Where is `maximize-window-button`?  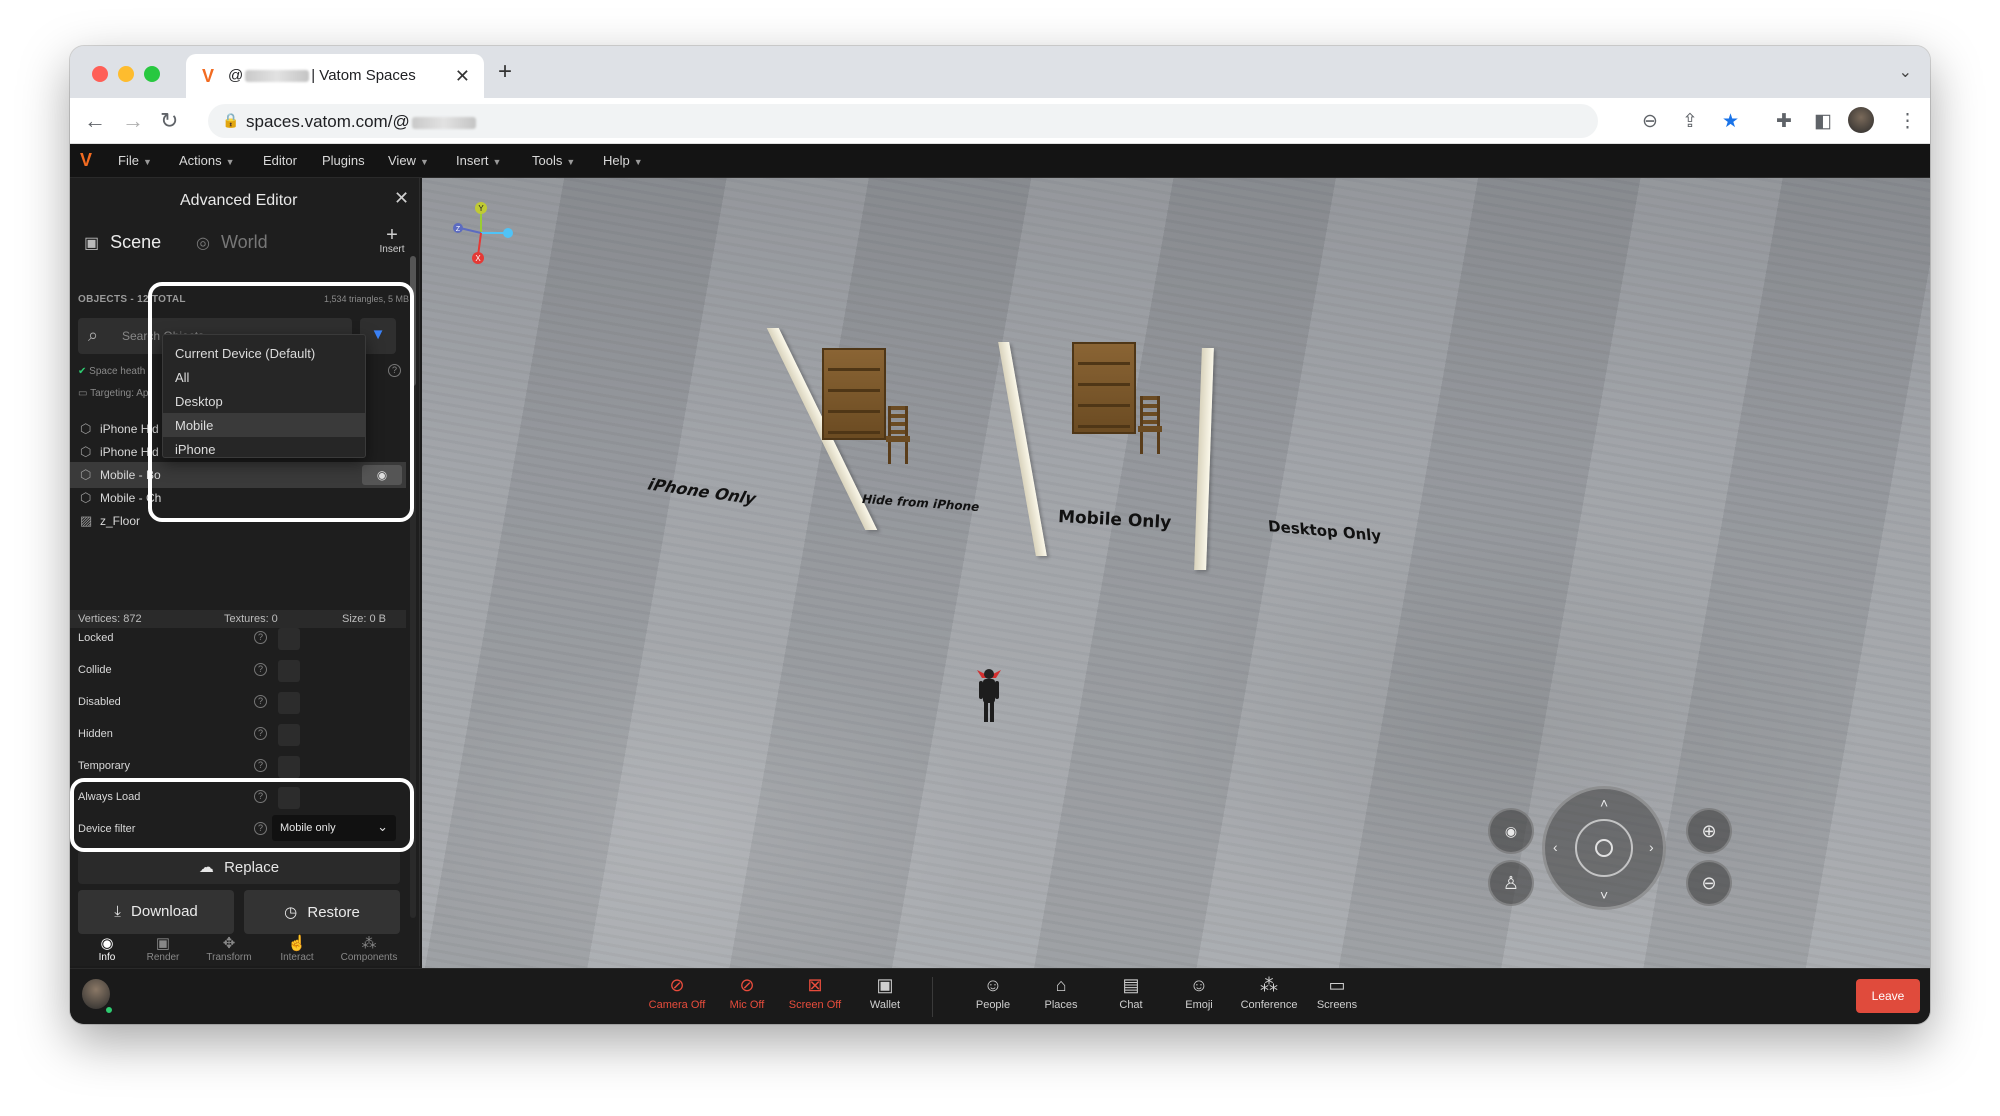 maximize-window-button is located at coordinates (152, 74).